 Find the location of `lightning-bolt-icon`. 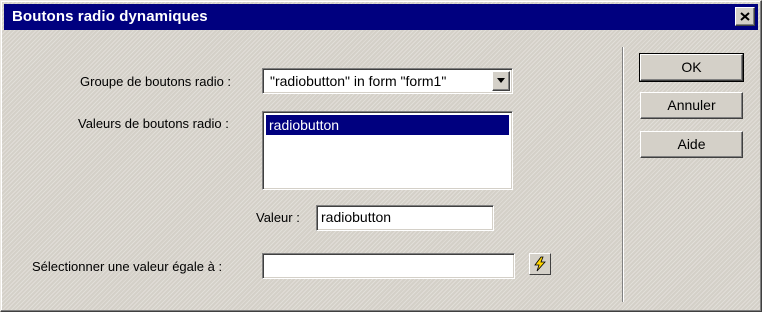

lightning-bolt-icon is located at coordinates (540, 264).